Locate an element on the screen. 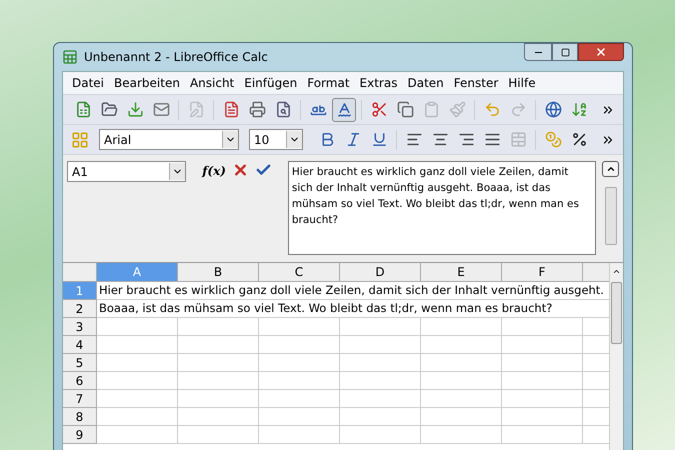 This screenshot has width=675, height=450. justify-icon is located at coordinates (492, 139).